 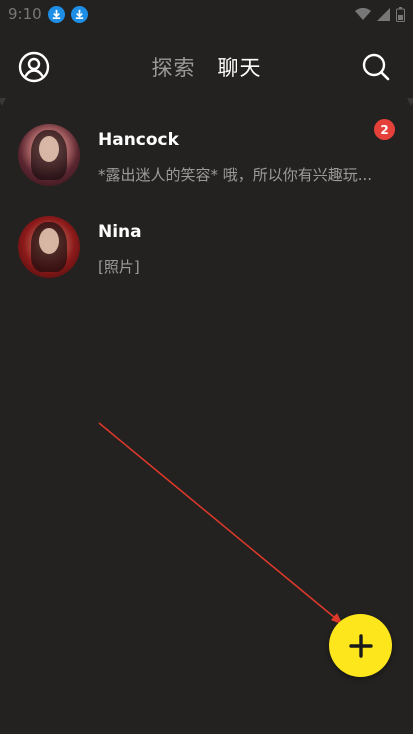 I want to click on tab-chat: 聊天, so click(x=240, y=67).